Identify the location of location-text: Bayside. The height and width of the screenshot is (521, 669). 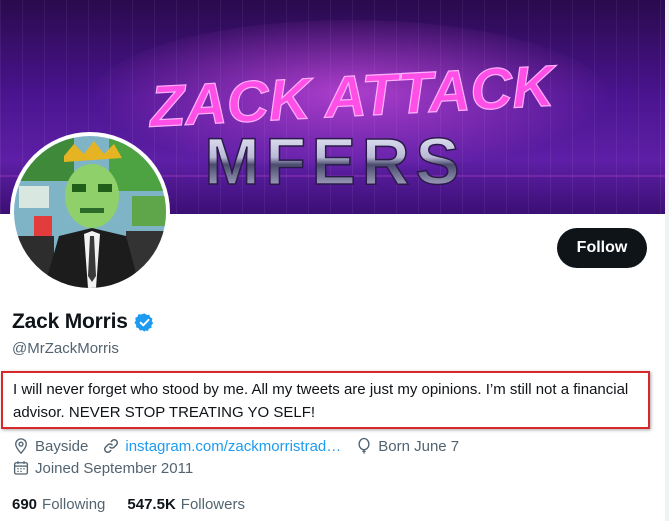
(62, 446).